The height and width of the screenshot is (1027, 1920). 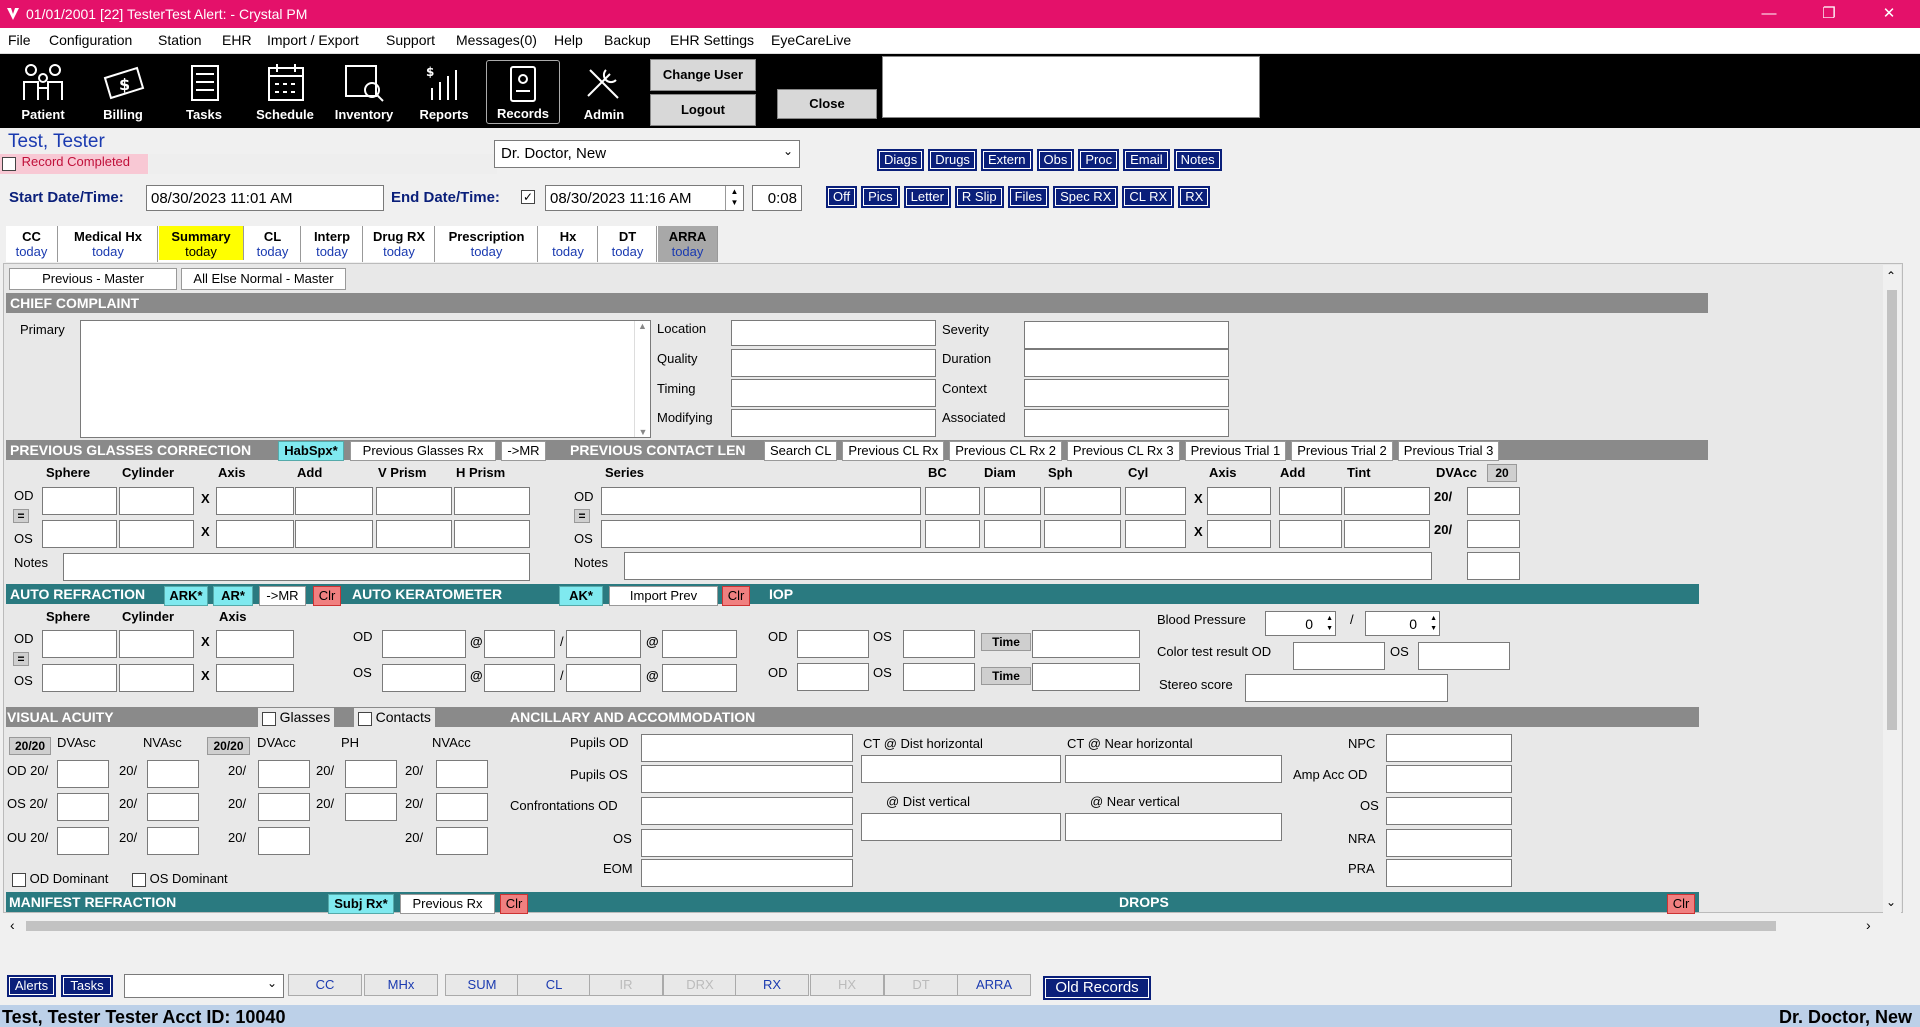 What do you see at coordinates (847, 985) in the screenshot?
I see `footer-tab-hx: HX` at bounding box center [847, 985].